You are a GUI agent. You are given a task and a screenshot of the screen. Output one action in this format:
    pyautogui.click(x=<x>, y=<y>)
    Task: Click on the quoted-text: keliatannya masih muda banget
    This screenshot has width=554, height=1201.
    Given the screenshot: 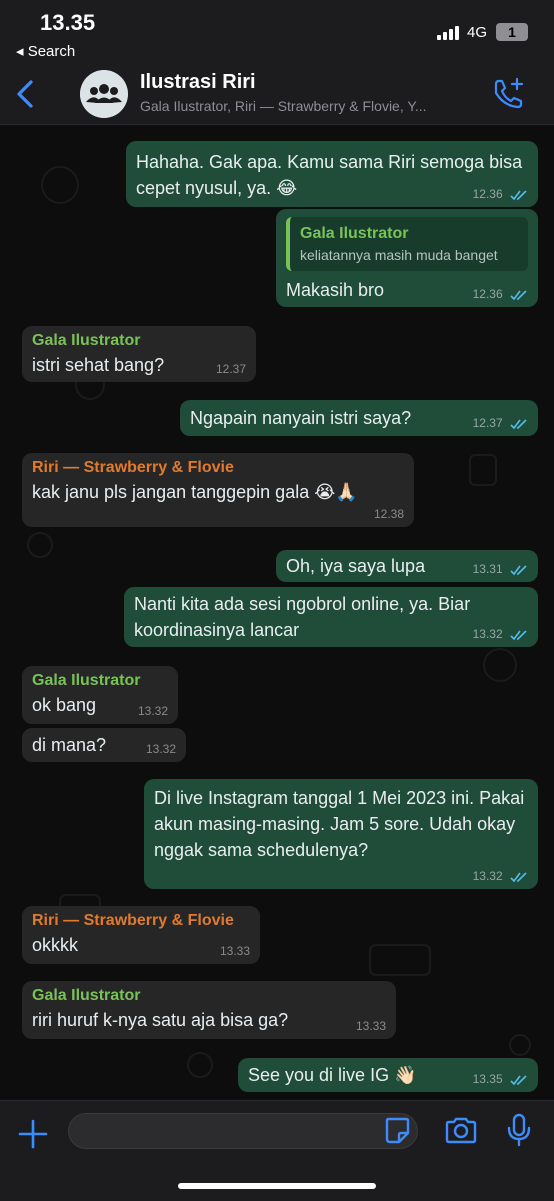 What is the action you would take?
    pyautogui.click(x=399, y=255)
    